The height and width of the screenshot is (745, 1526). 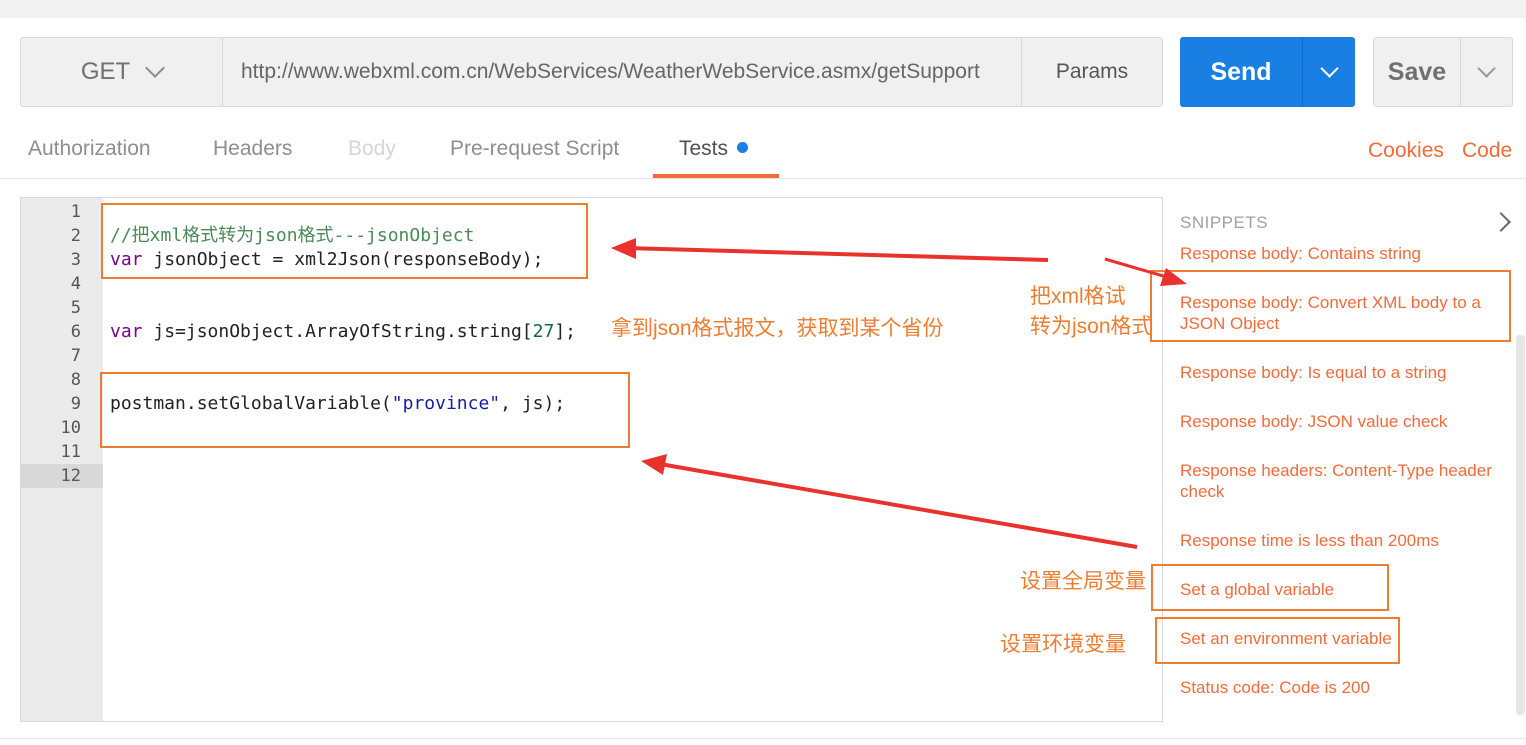 I want to click on arrow-to-xml2json-code, so click(x=830, y=250).